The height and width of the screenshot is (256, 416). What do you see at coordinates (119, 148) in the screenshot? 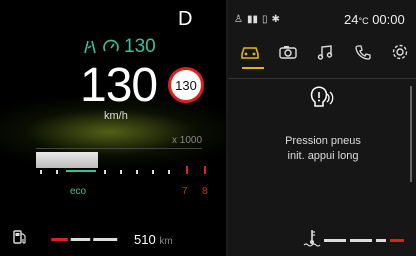
I see `rpm-top-line` at bounding box center [119, 148].